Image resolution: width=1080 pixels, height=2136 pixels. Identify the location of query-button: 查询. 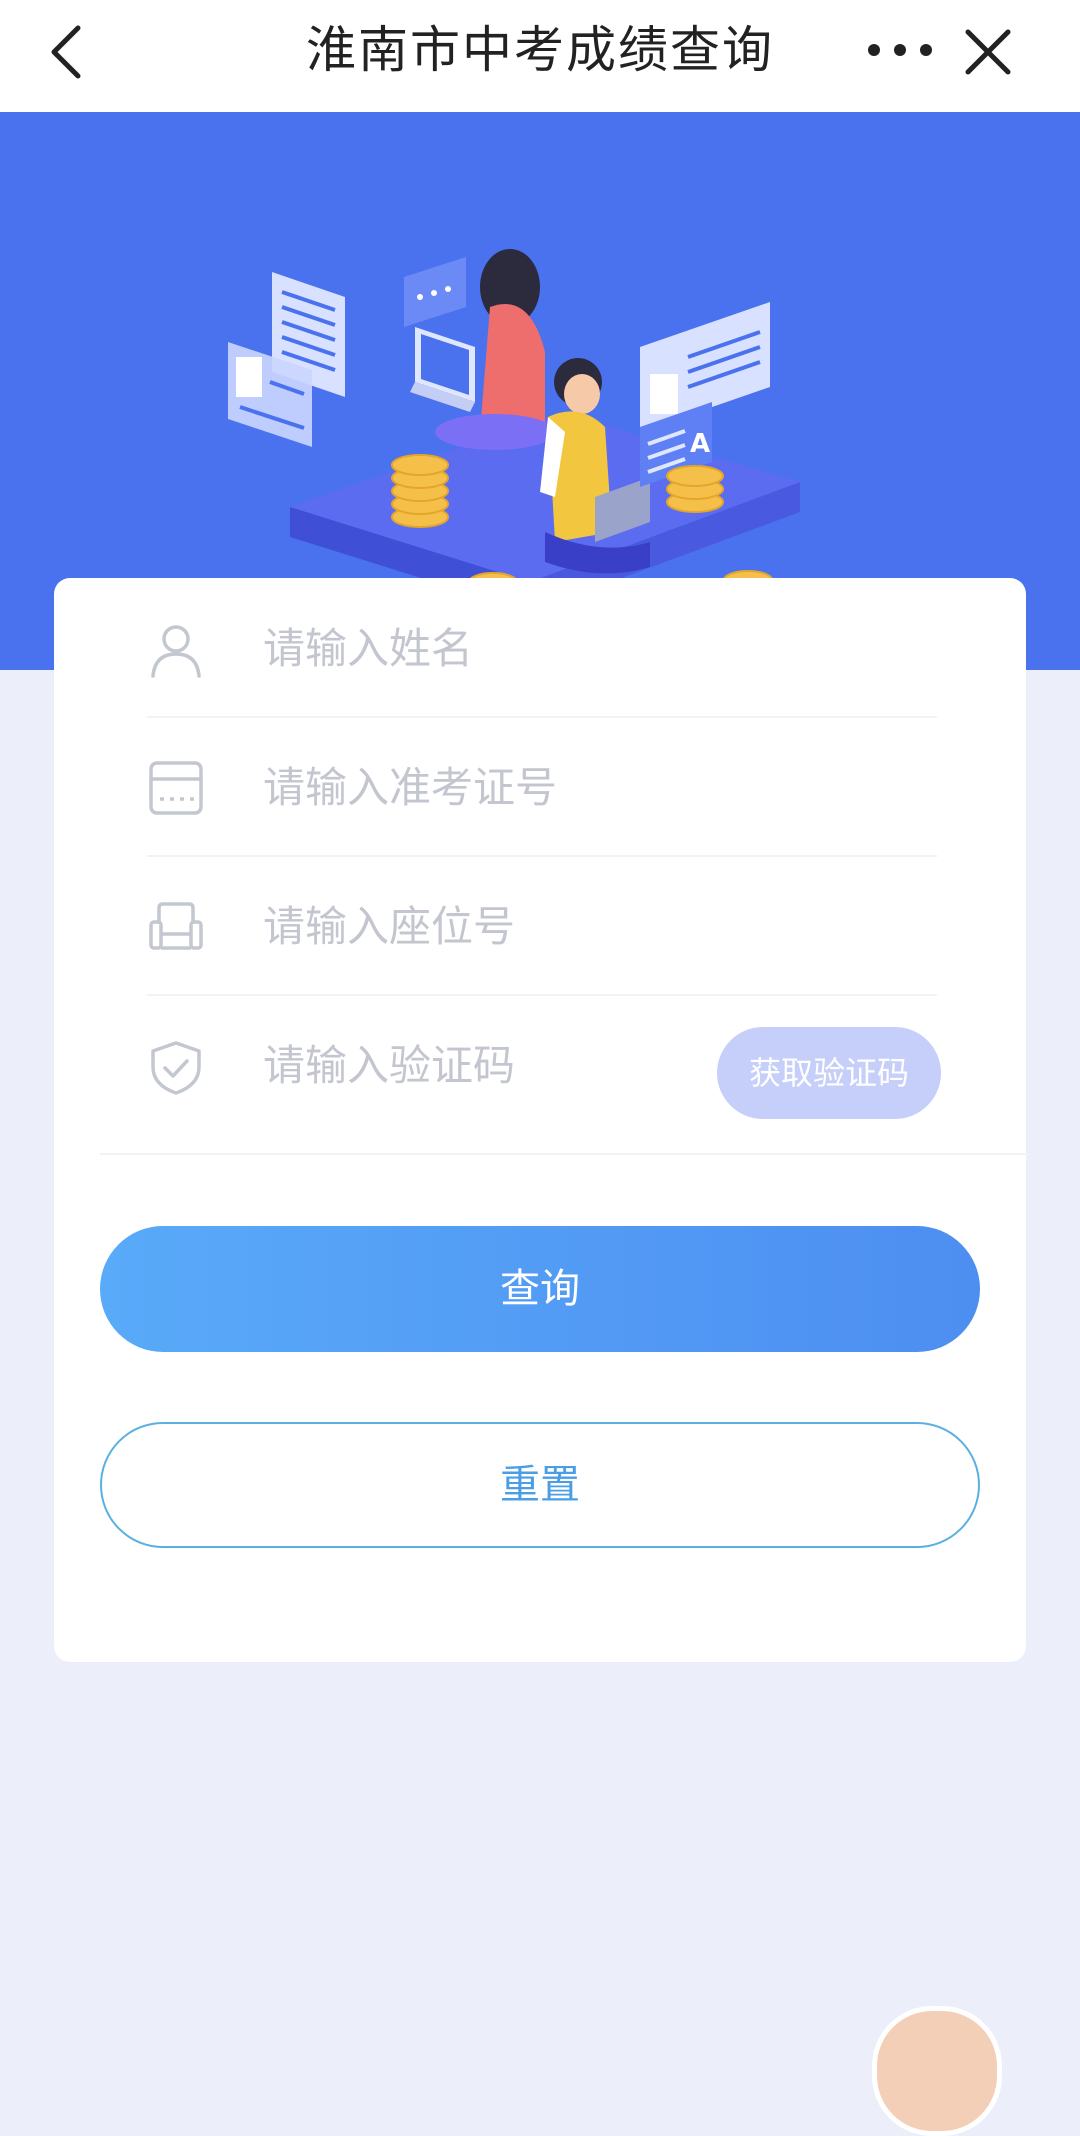
(540, 1289).